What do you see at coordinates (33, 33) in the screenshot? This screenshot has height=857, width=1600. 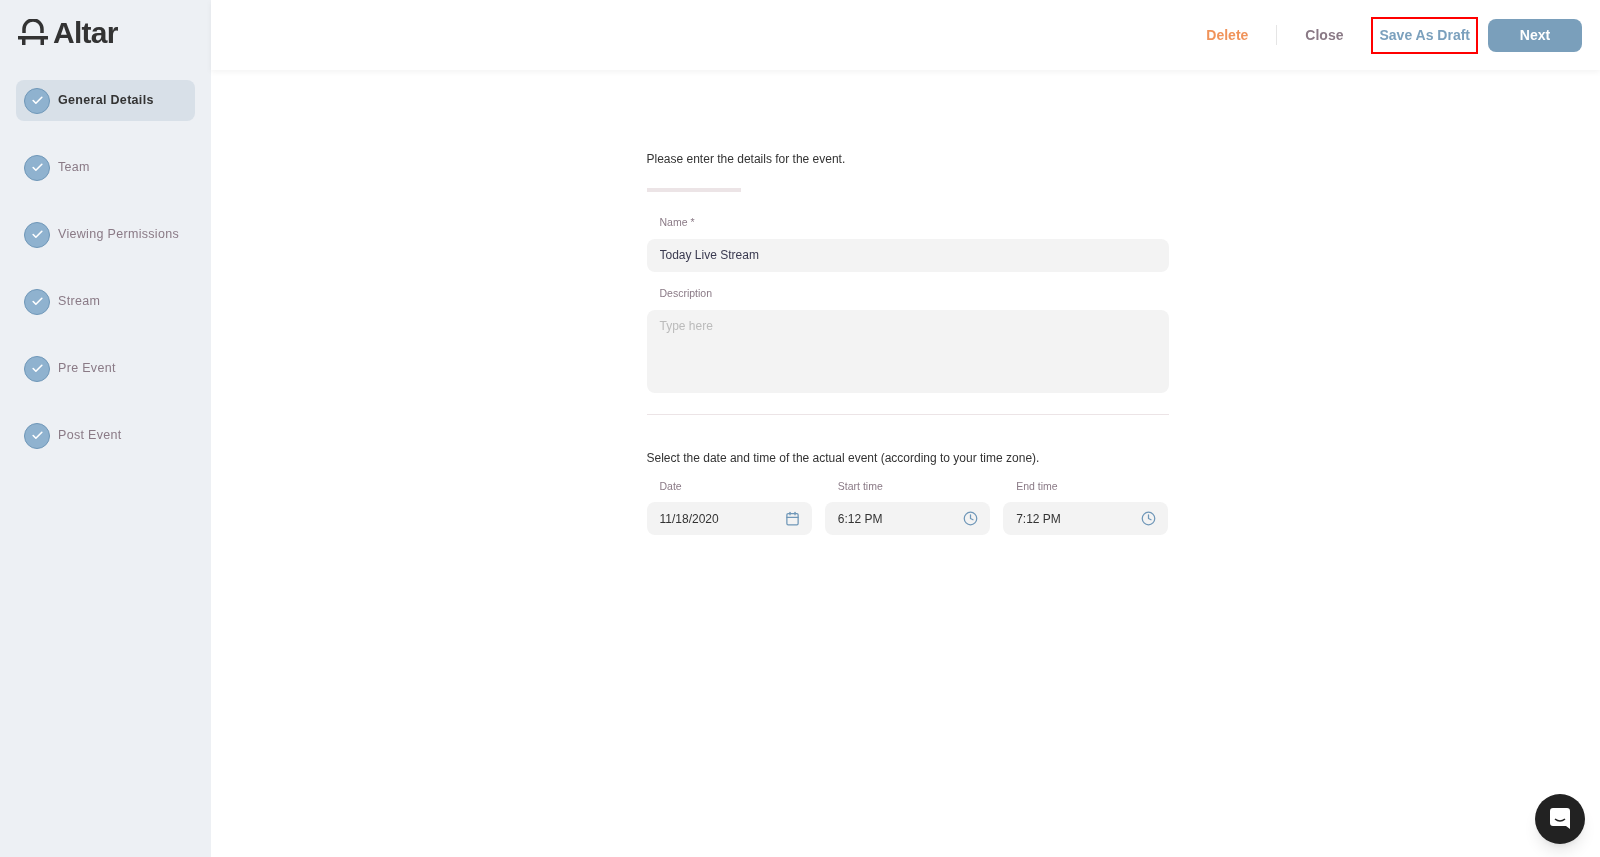 I see `logo-icon` at bounding box center [33, 33].